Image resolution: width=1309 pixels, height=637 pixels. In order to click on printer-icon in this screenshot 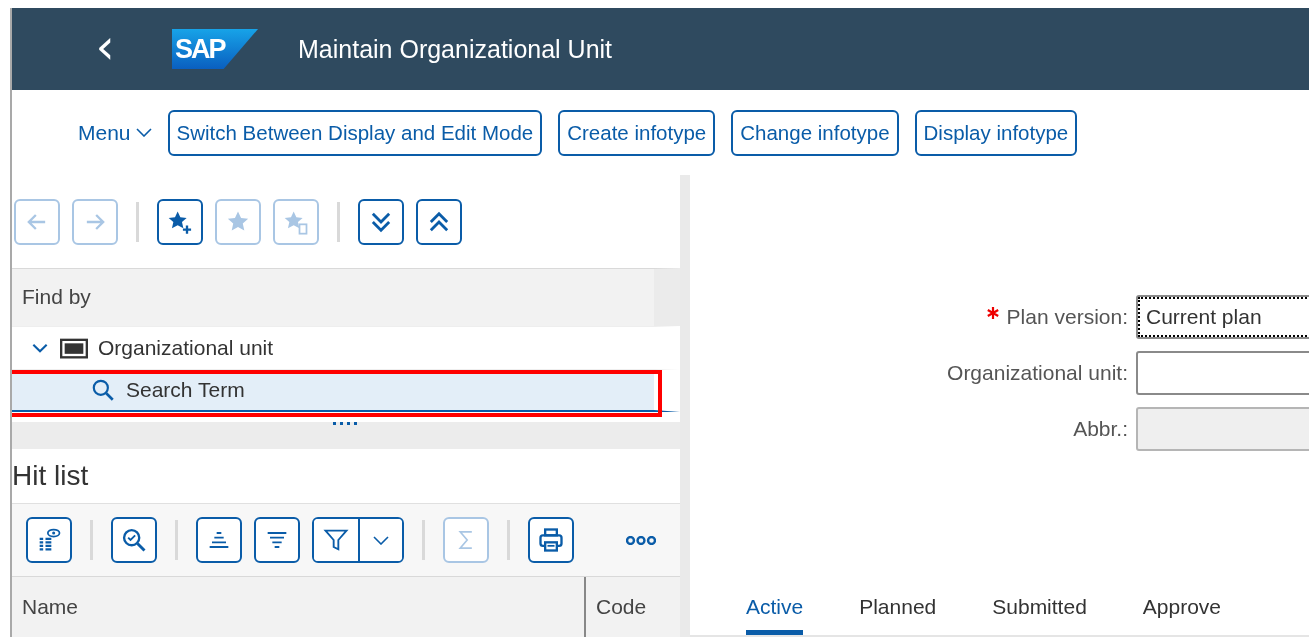, I will do `click(551, 540)`.